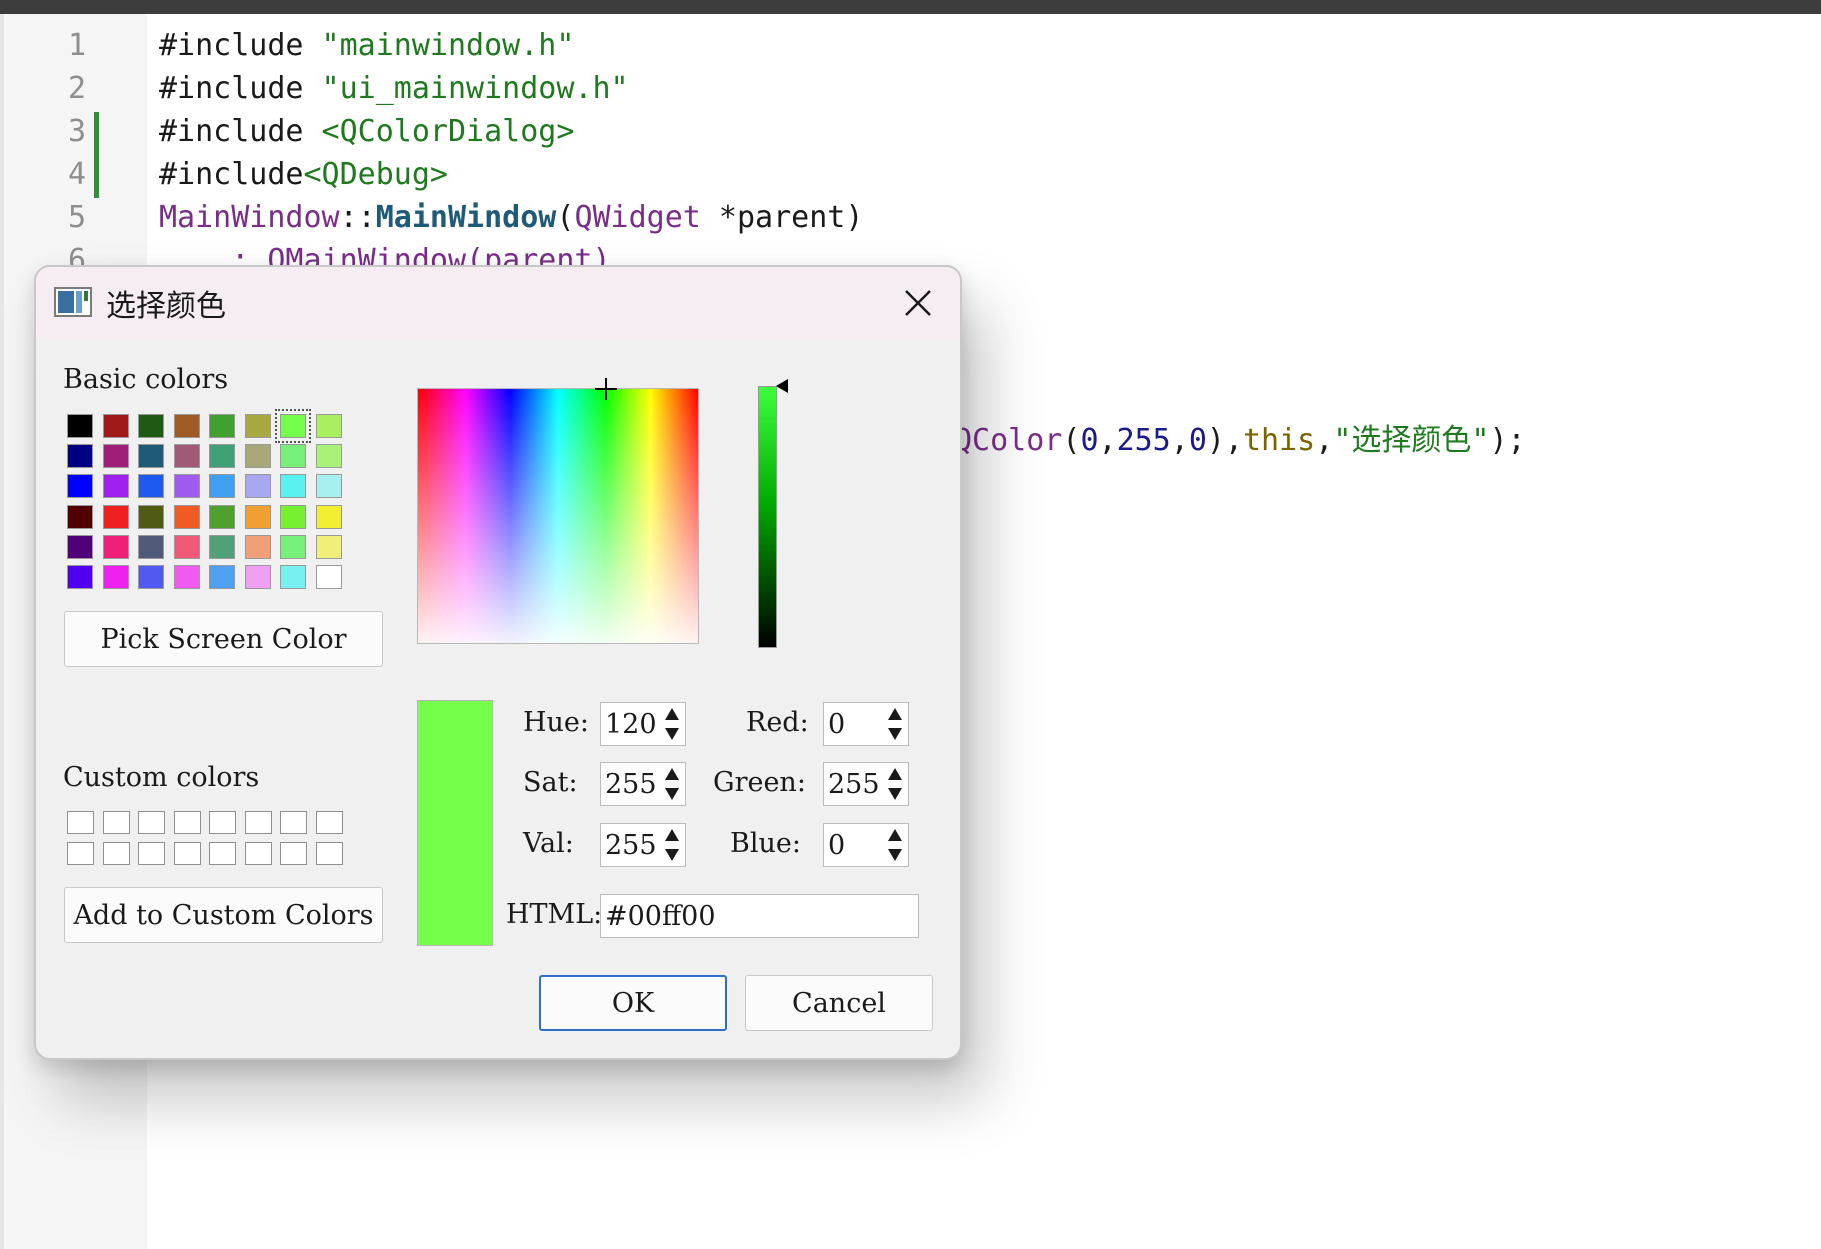 The image size is (1821, 1249). What do you see at coordinates (498, 303) in the screenshot?
I see `dialog-title-bar: 选择颜色` at bounding box center [498, 303].